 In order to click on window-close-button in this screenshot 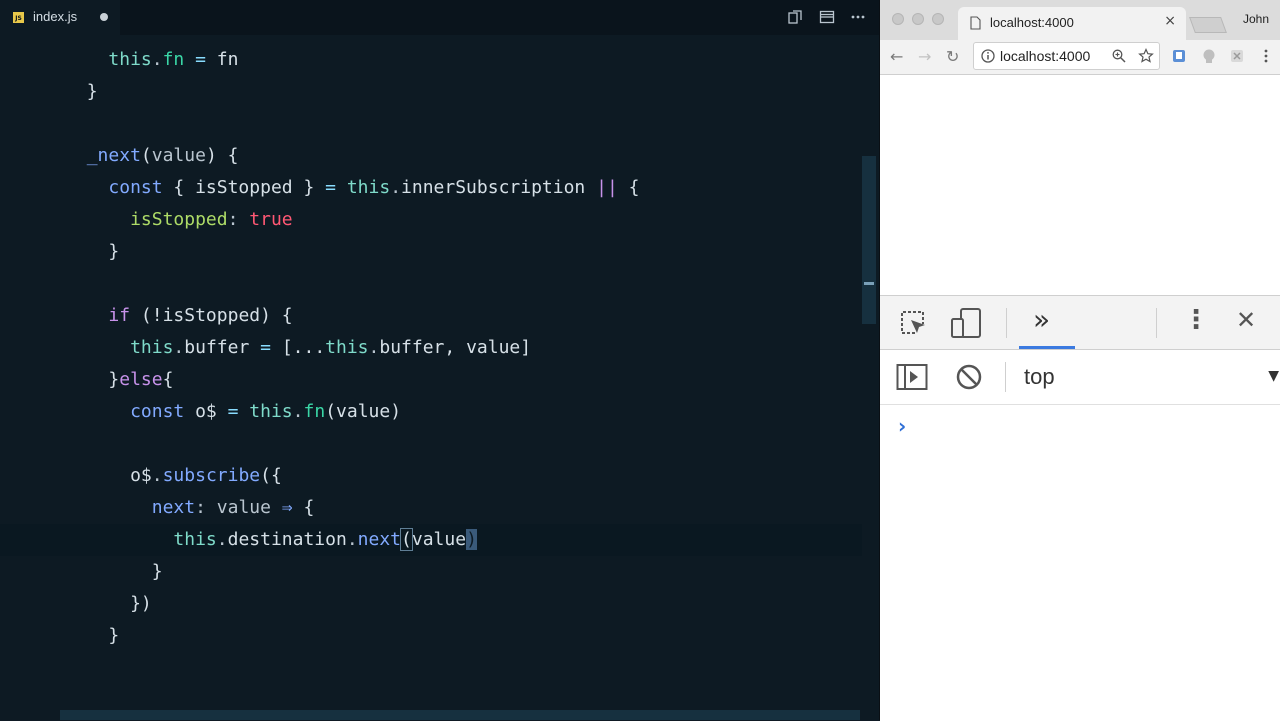, I will do `click(898, 19)`.